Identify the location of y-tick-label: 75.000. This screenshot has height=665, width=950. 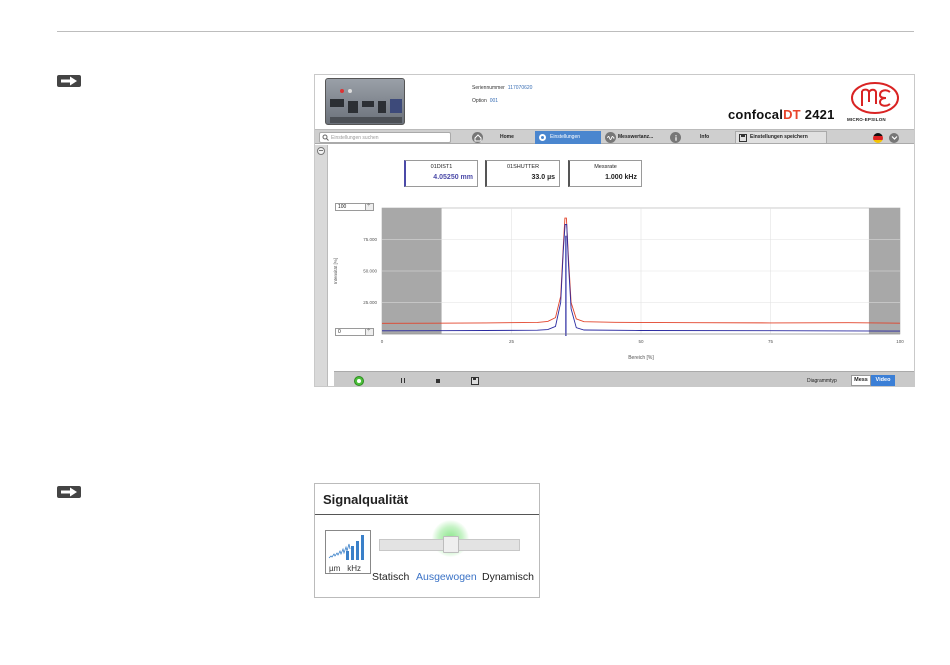
(370, 239).